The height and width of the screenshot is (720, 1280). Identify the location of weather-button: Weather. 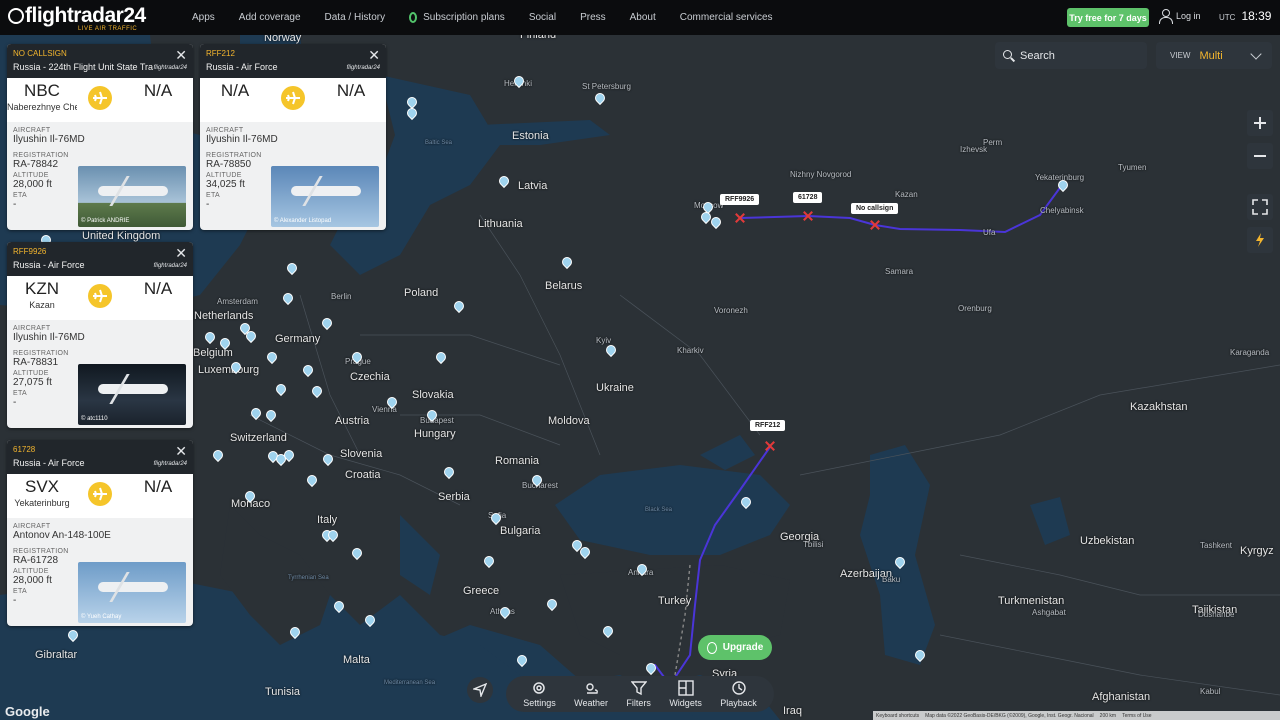
(591, 694).